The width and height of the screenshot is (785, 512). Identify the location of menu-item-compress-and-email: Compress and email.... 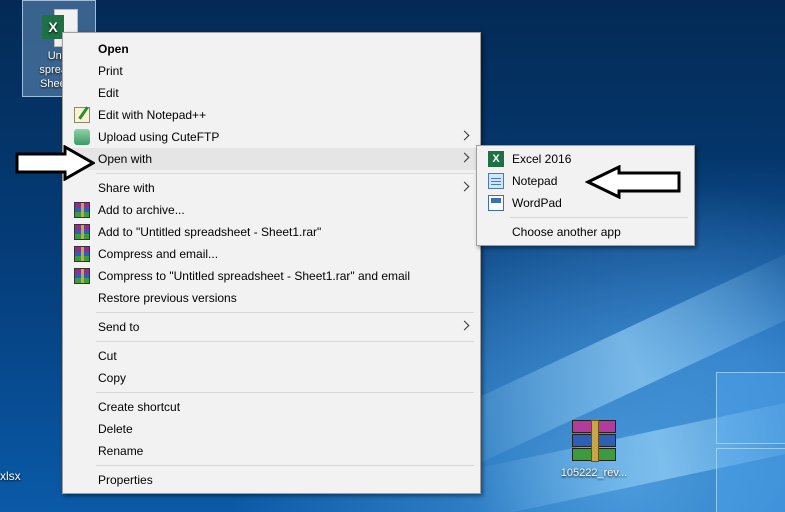
(271, 254).